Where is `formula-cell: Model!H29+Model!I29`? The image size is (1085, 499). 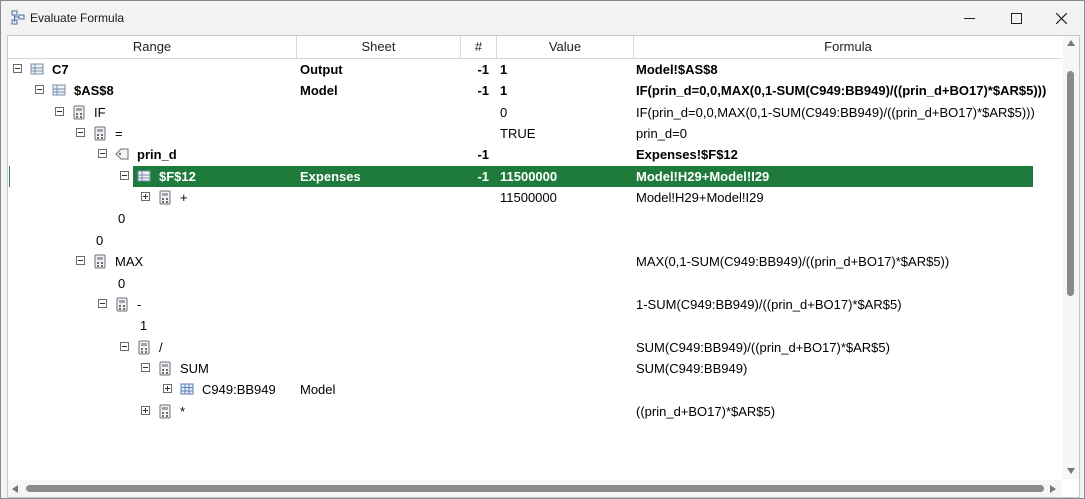
formula-cell: Model!H29+Model!I29 is located at coordinates (700, 198).